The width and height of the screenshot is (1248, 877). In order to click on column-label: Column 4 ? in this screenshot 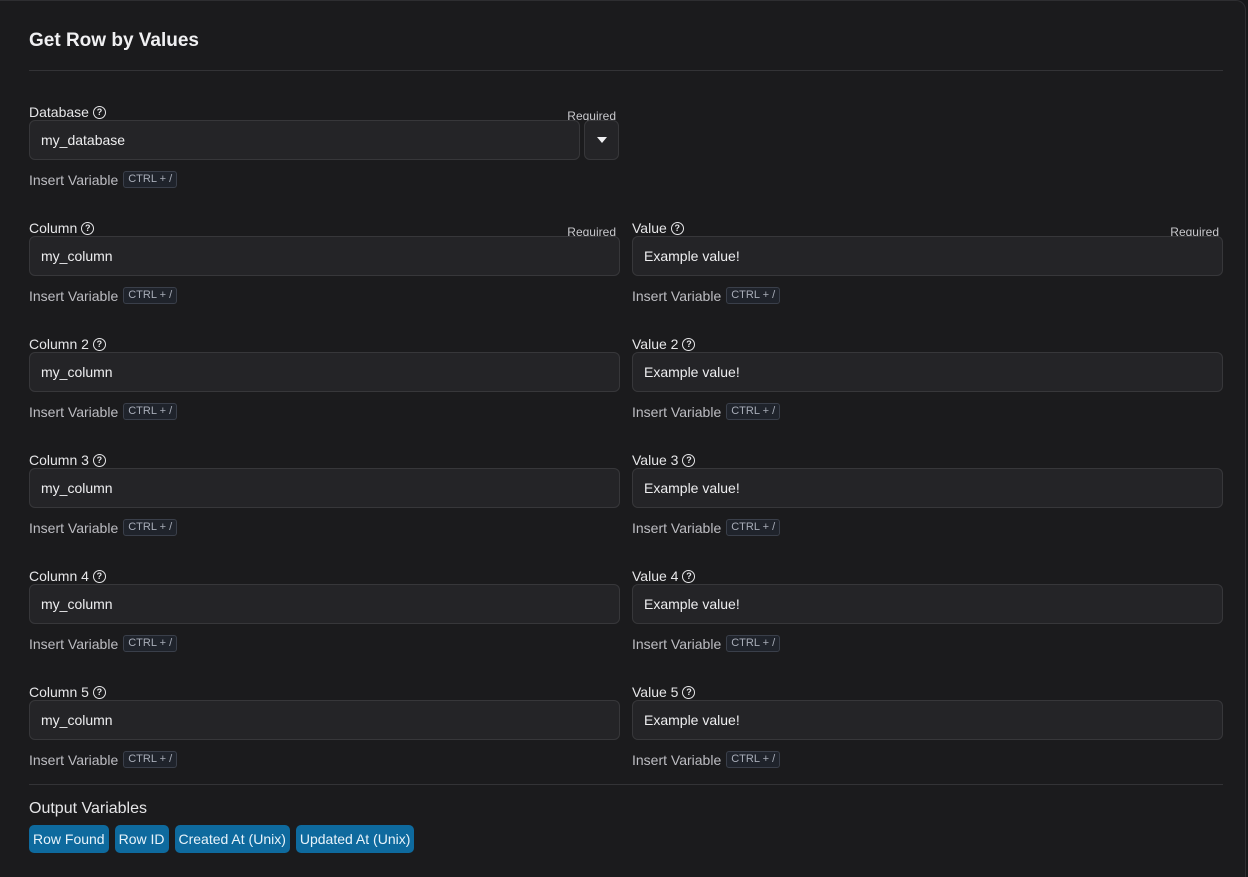, I will do `click(67, 576)`.